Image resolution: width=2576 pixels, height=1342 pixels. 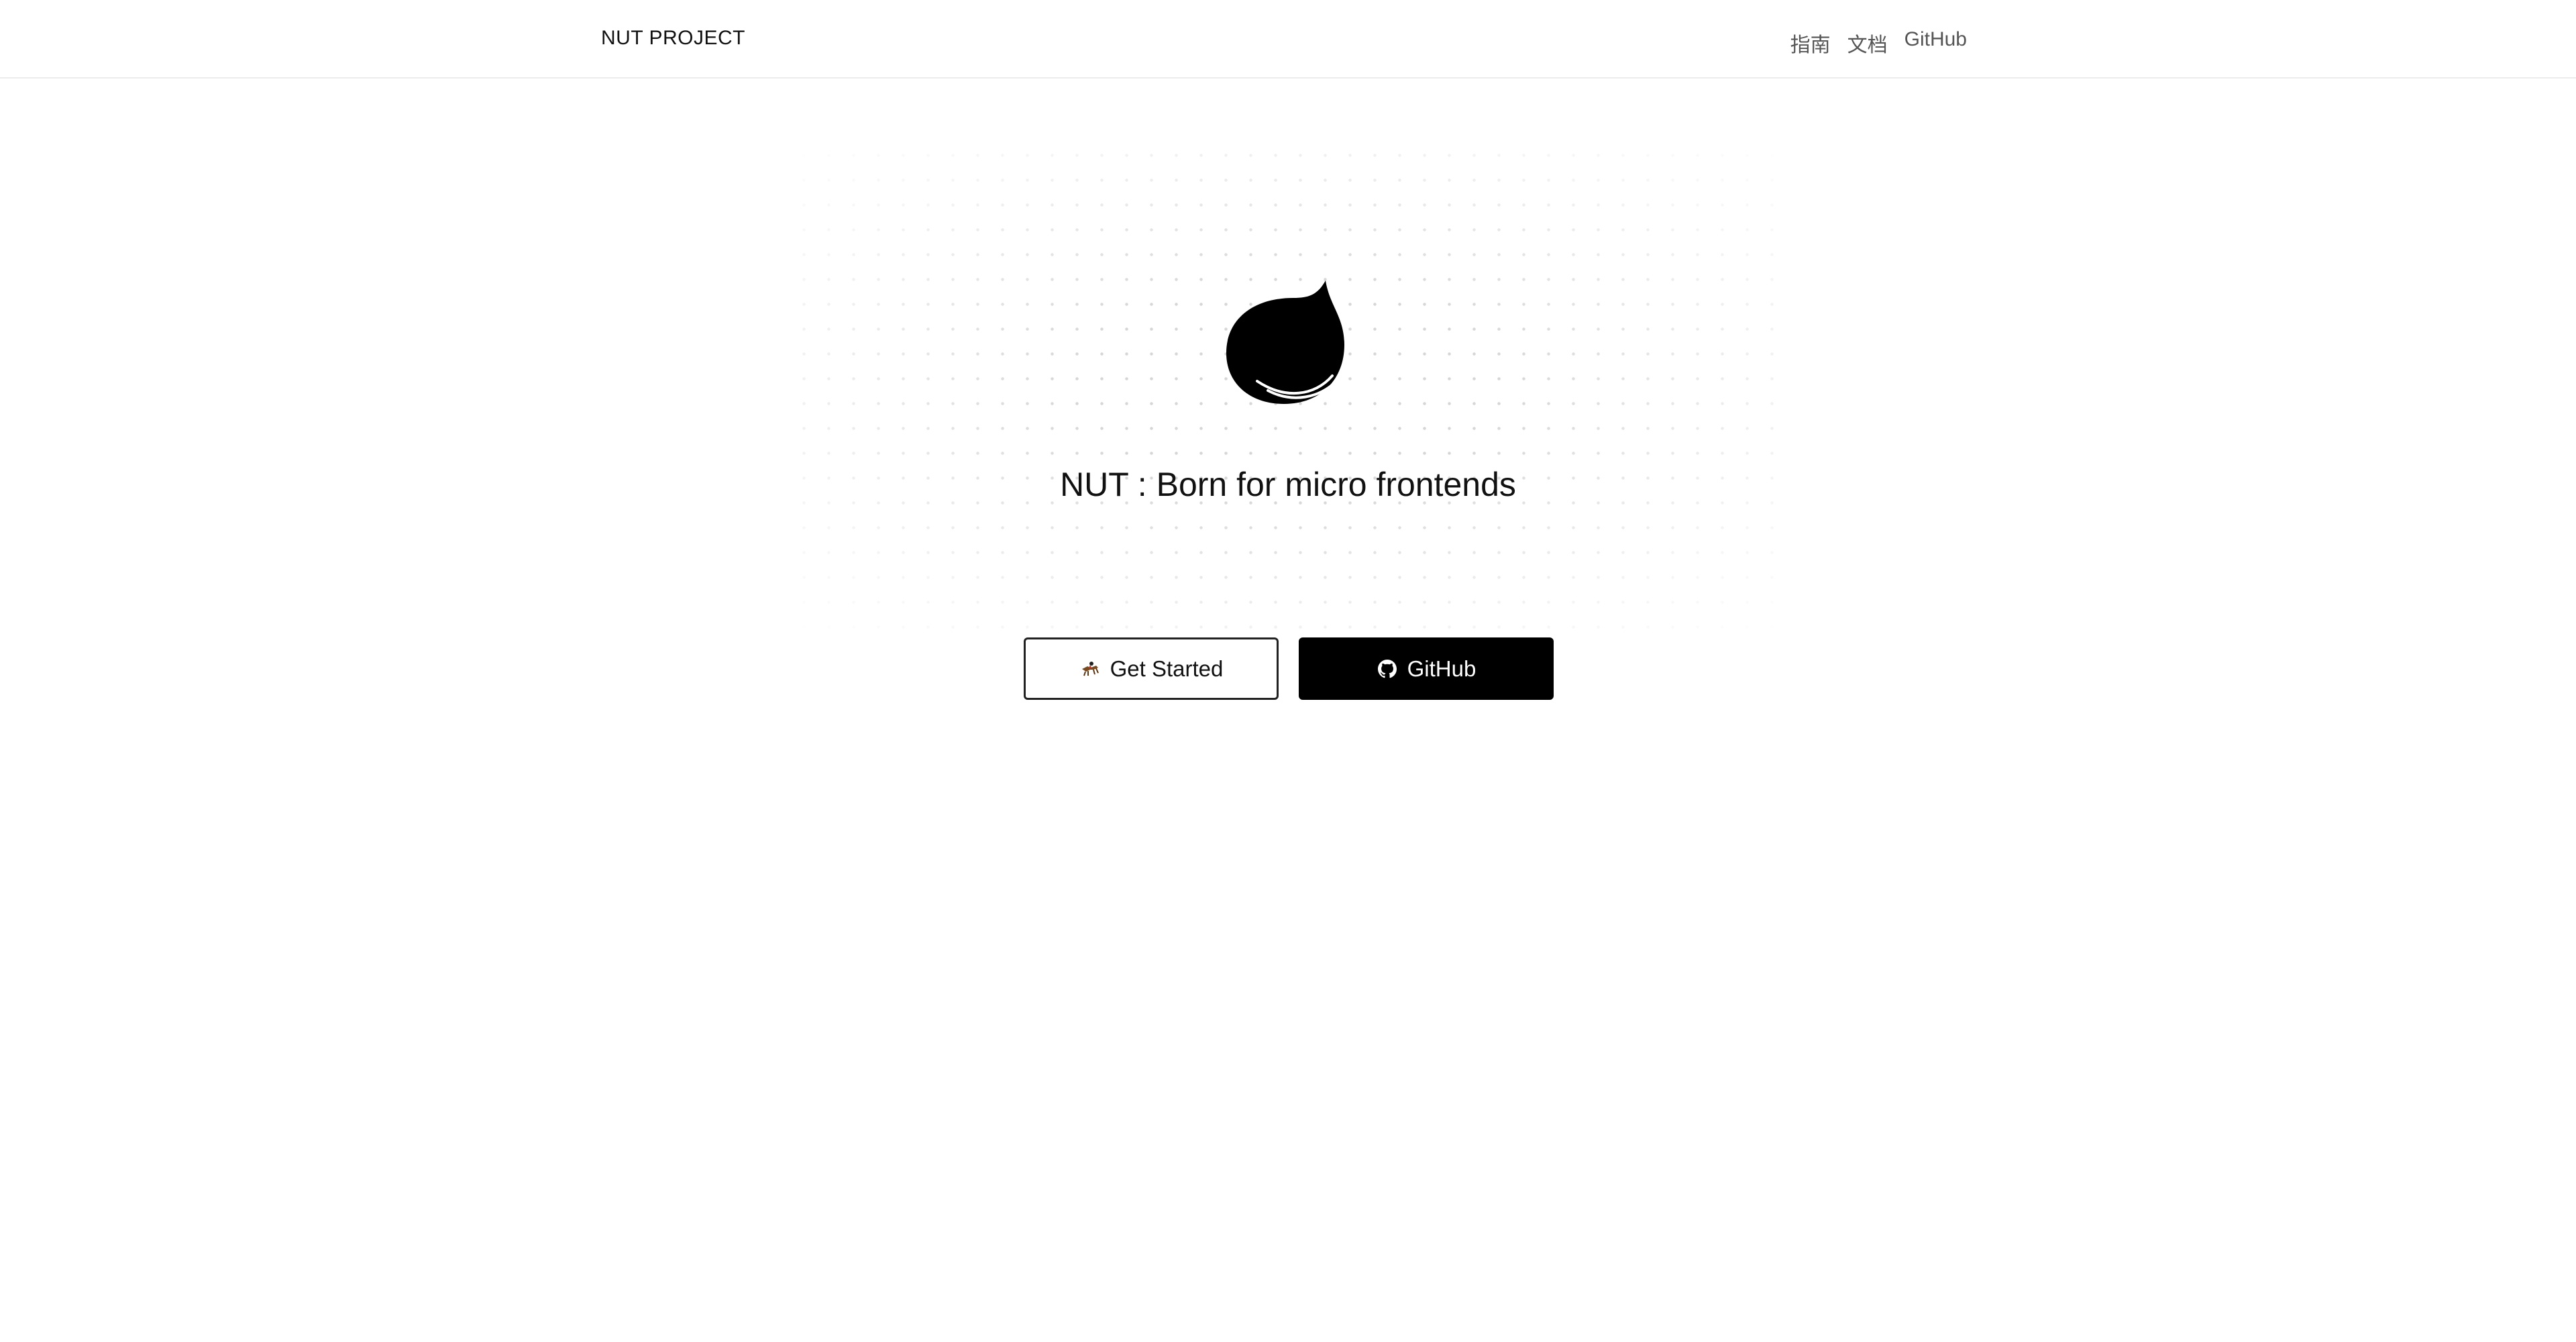 What do you see at coordinates (1442, 668) in the screenshot?
I see `github-button-label: GitHub` at bounding box center [1442, 668].